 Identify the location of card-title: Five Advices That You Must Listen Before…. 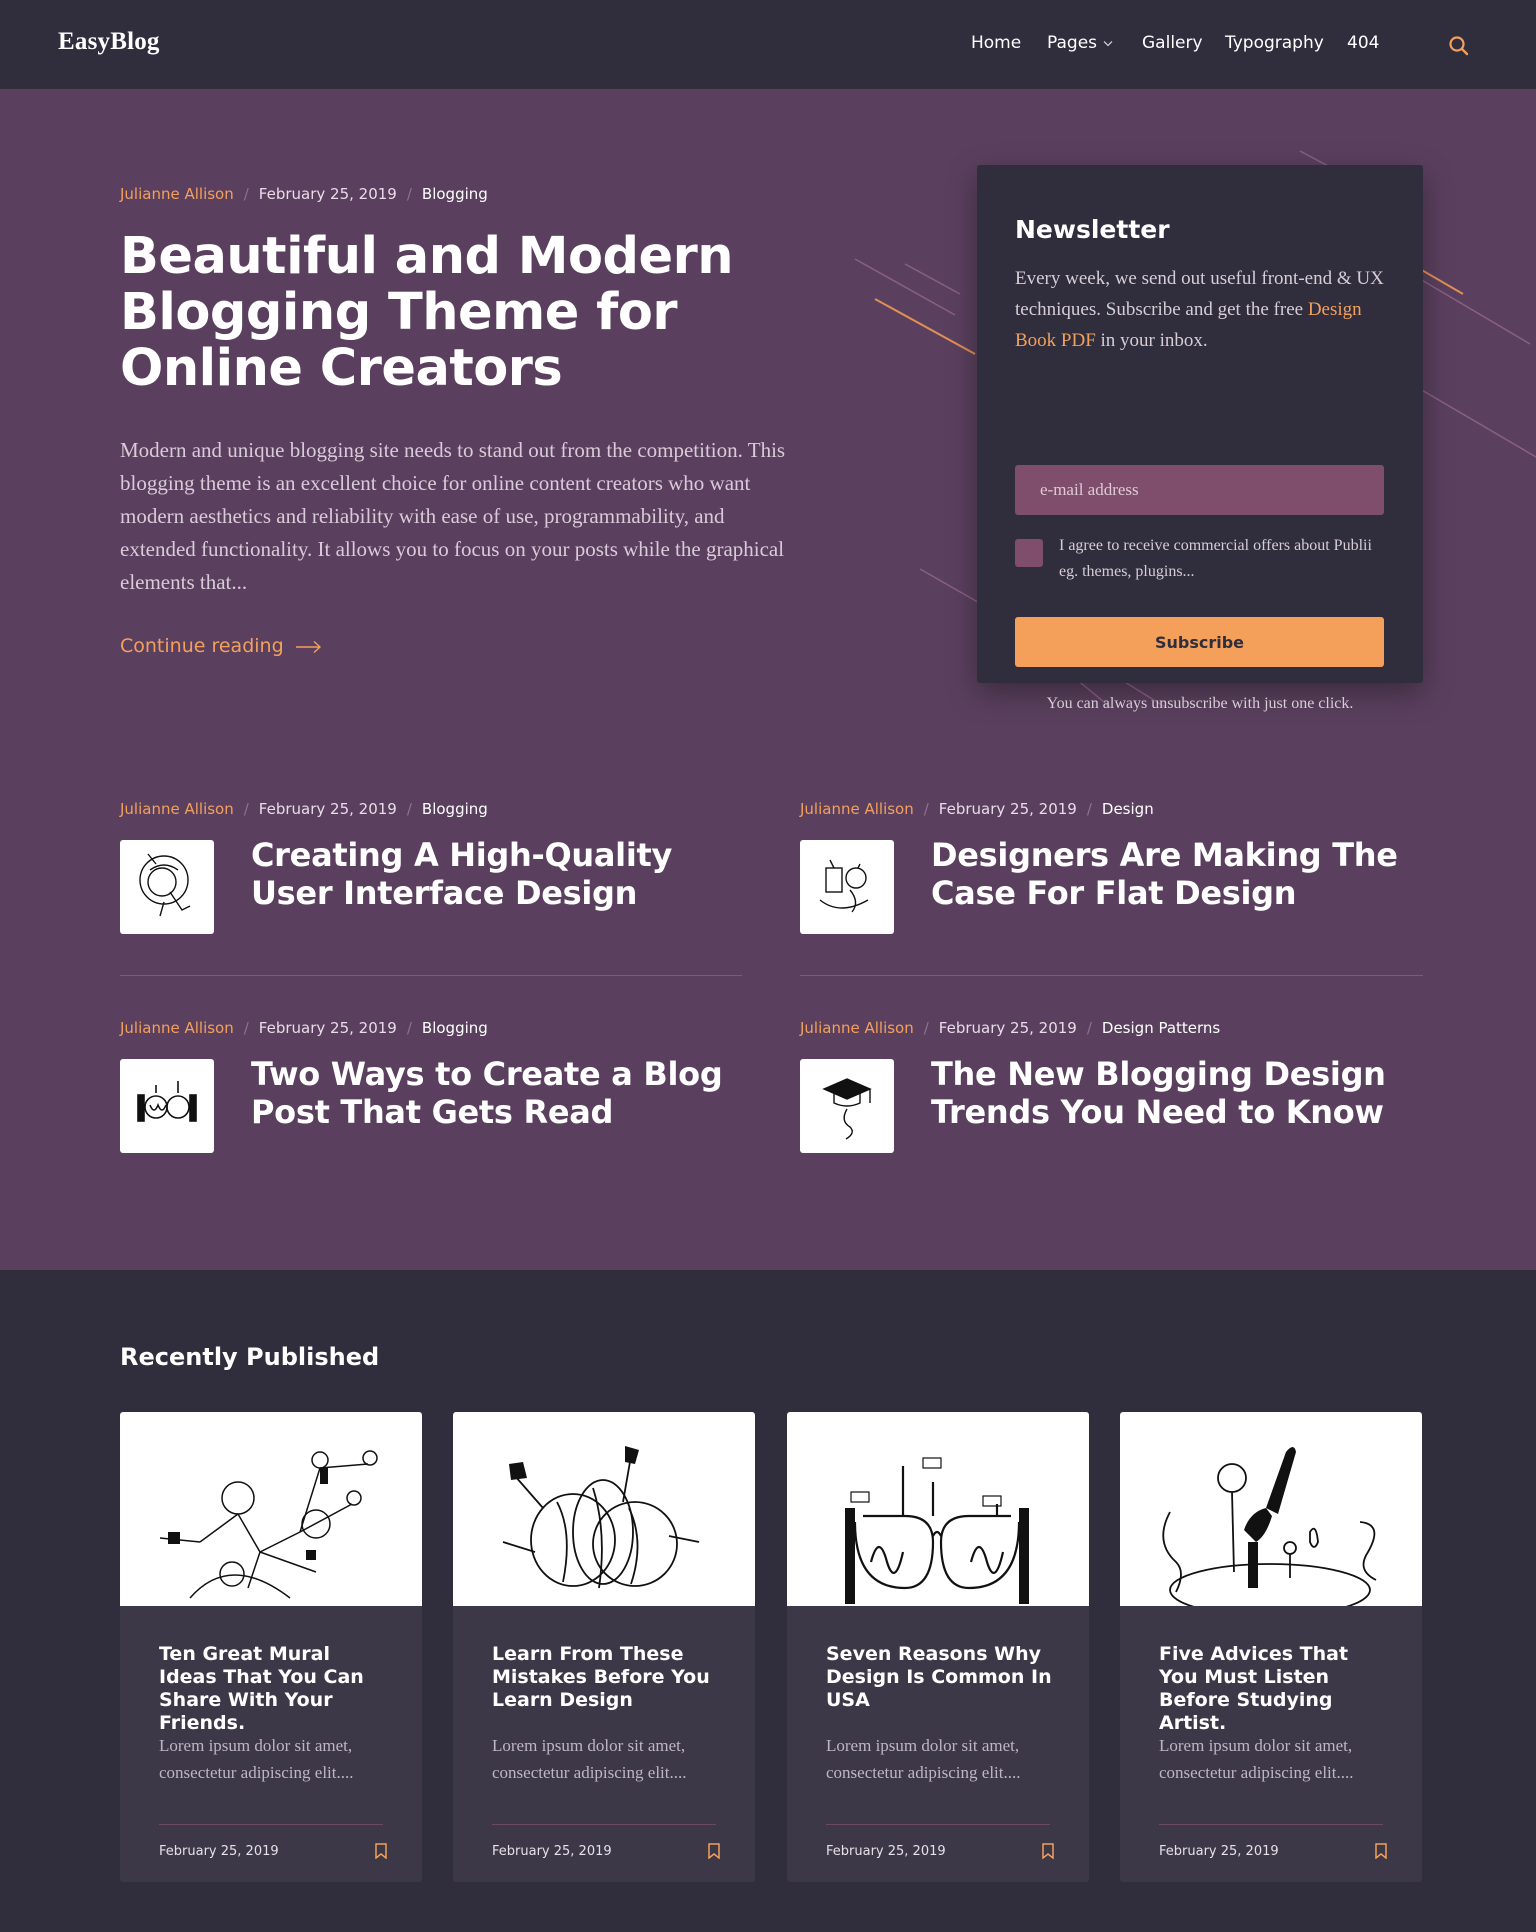
(1274, 1689).